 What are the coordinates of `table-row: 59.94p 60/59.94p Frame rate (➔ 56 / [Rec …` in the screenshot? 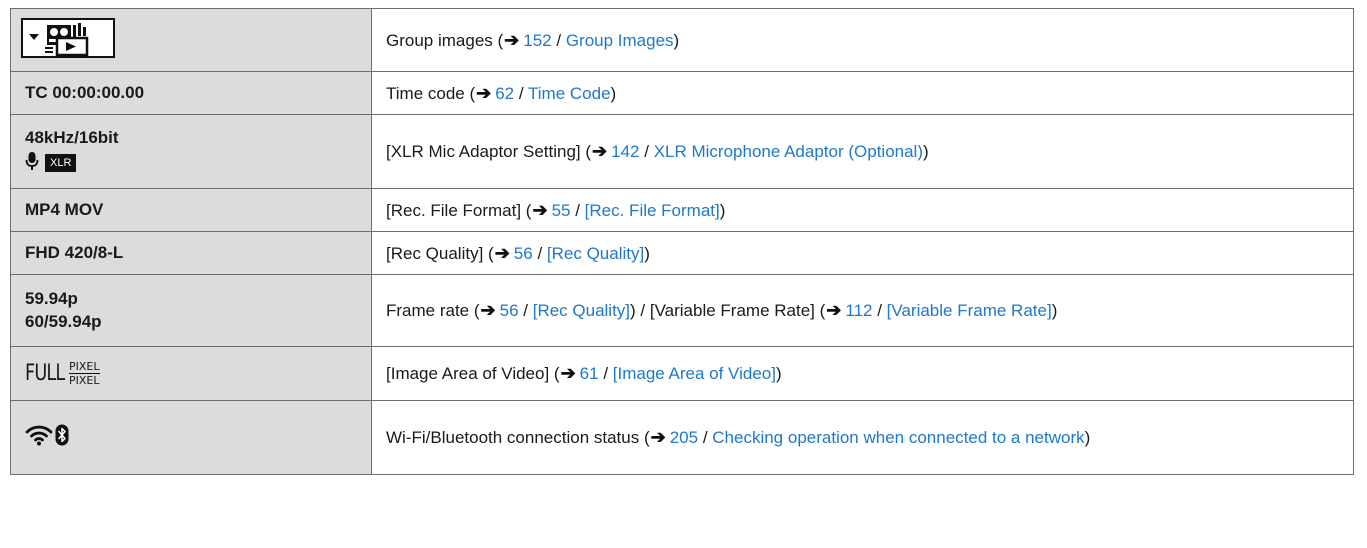 It's located at (682, 310).